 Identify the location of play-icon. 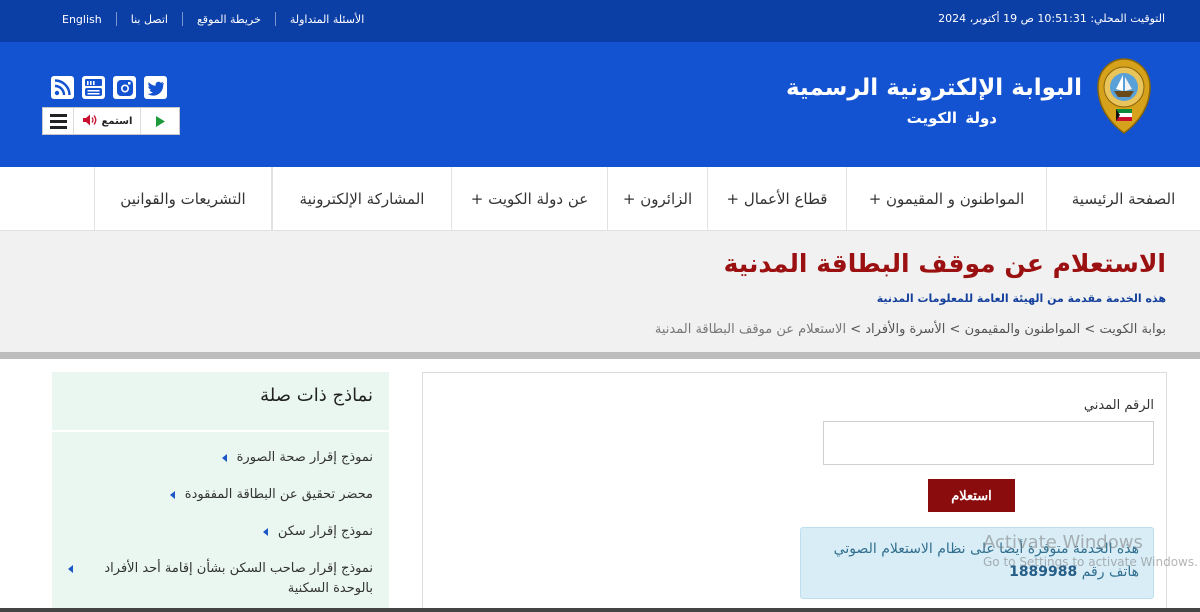
(160, 121).